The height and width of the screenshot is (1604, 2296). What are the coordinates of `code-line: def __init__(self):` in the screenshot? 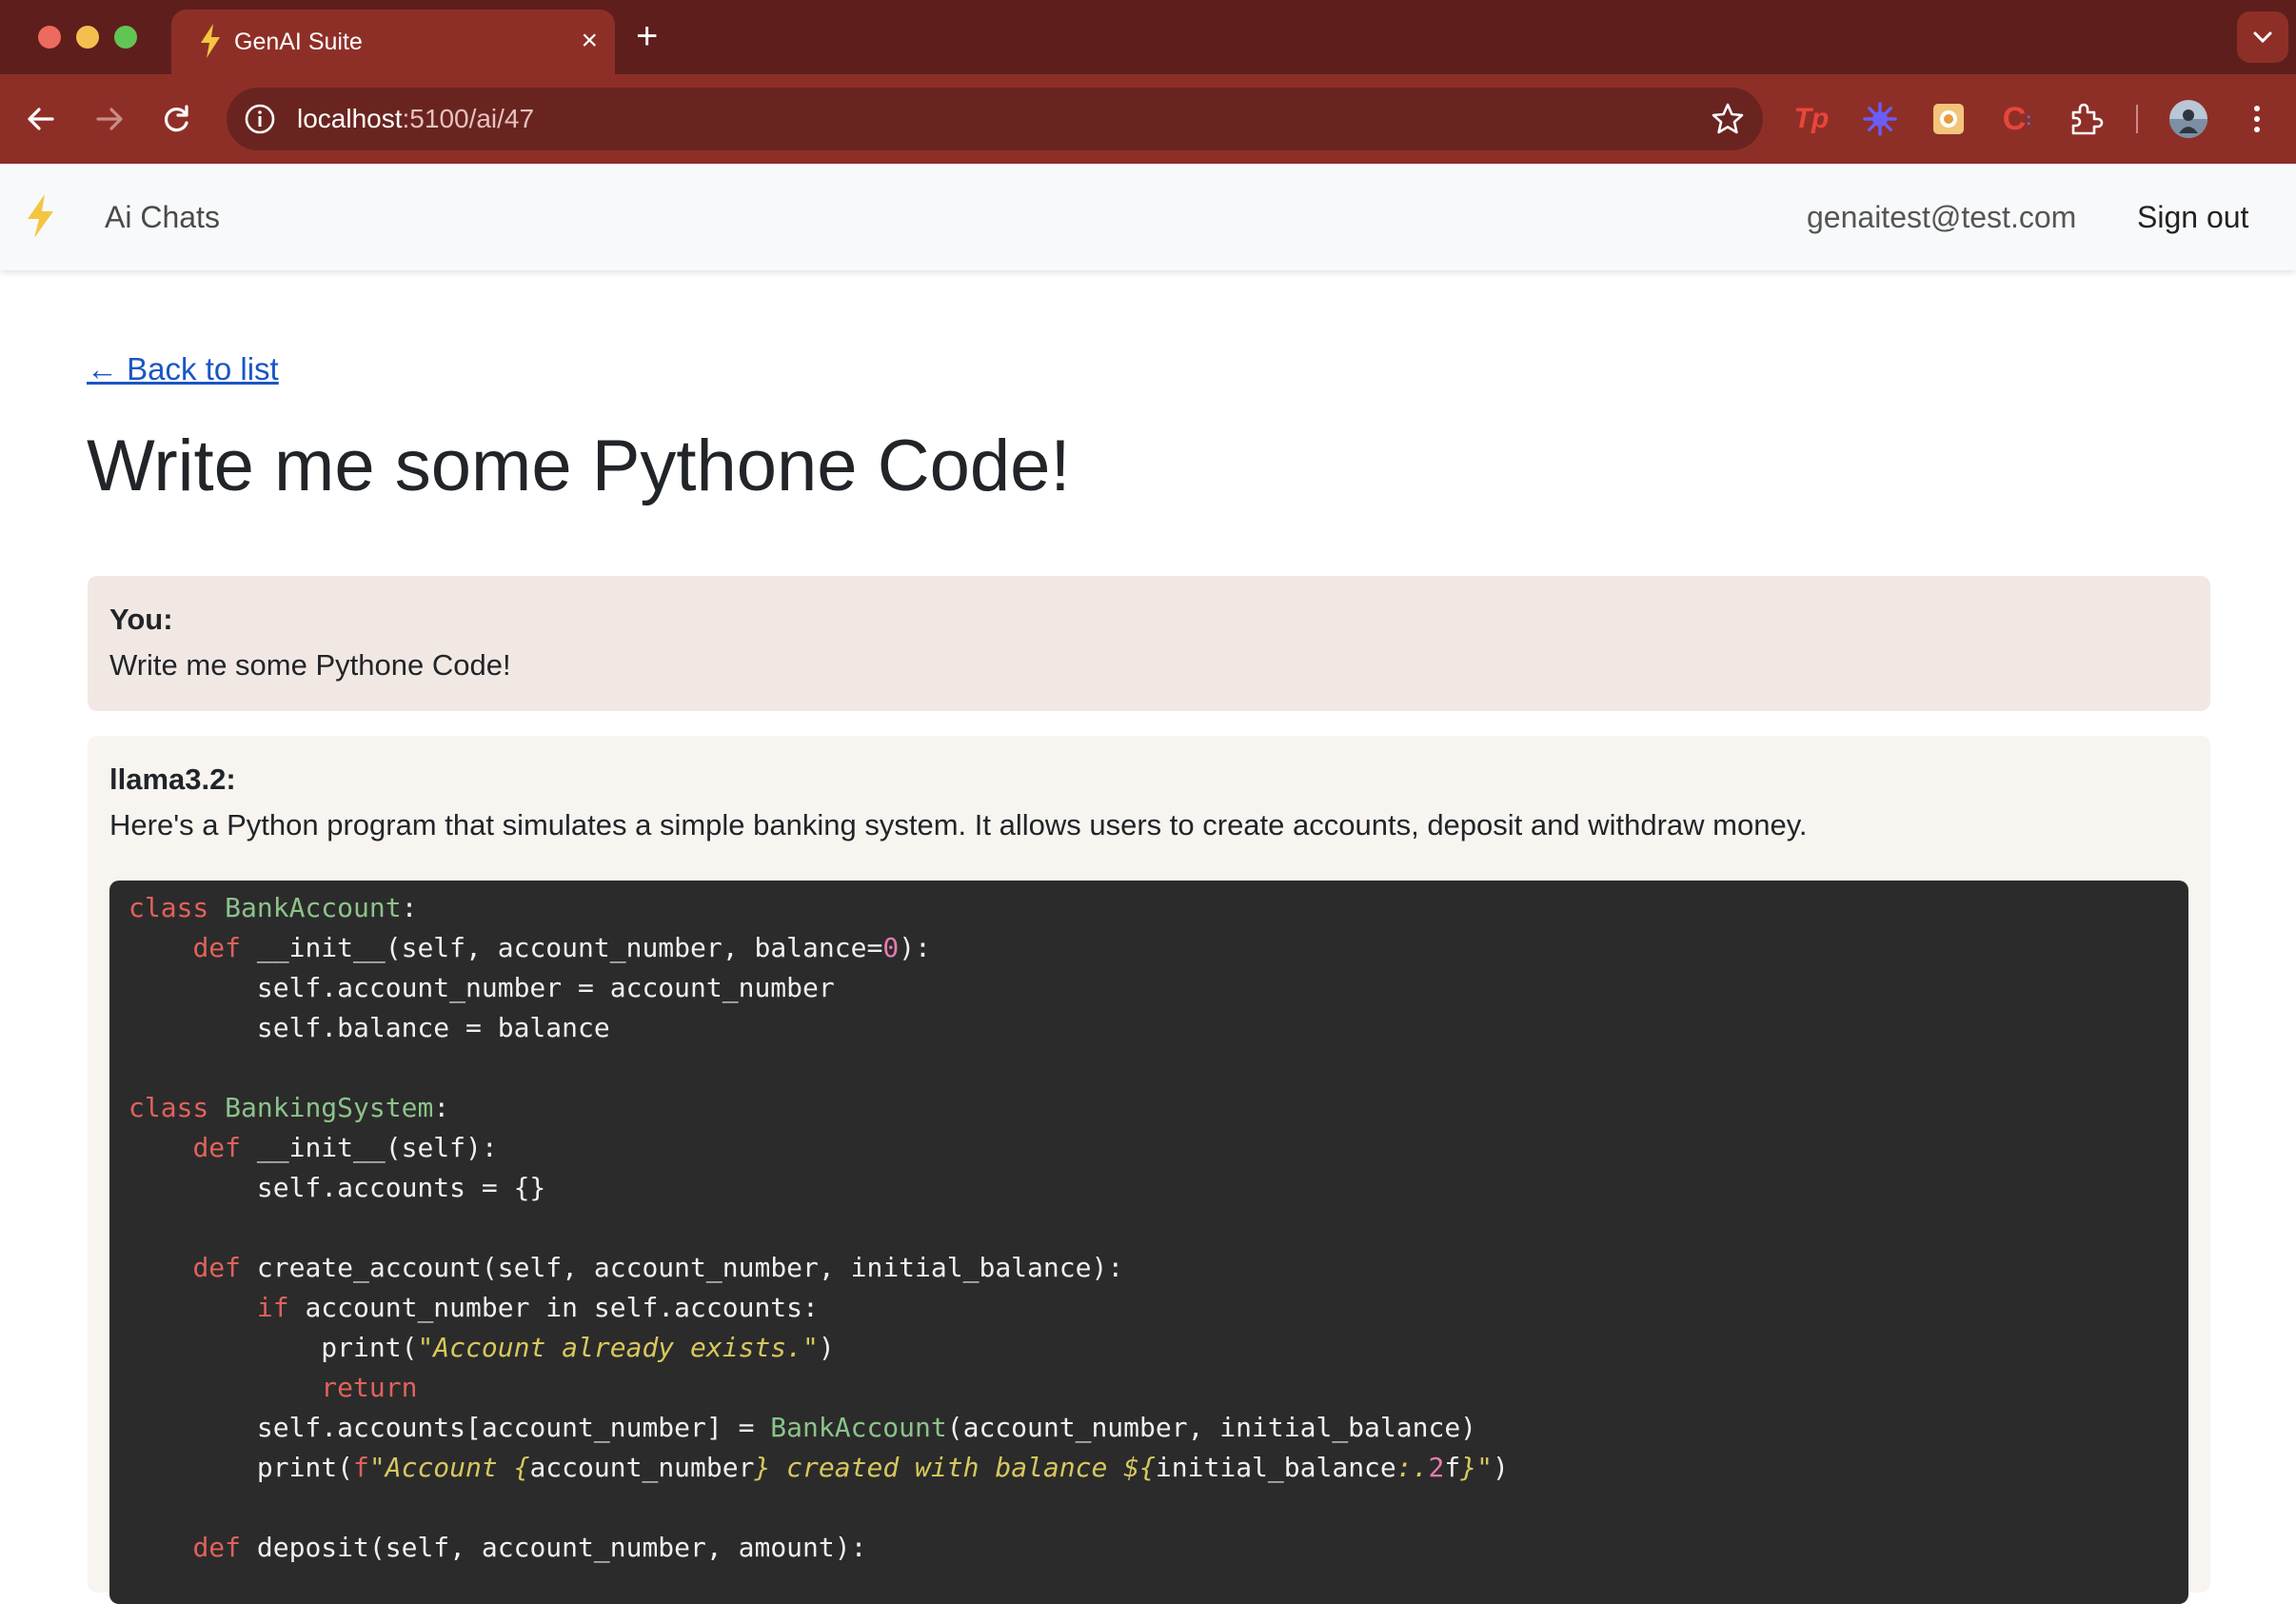 It's located at (345, 1147).